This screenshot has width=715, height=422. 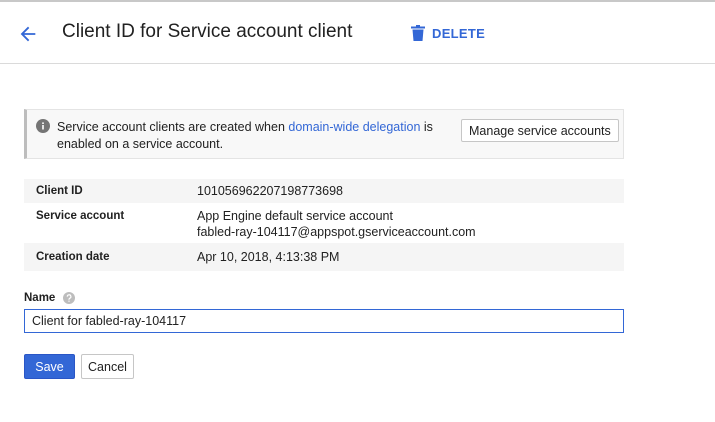 I want to click on client-id-value: 101056962207198773698, so click(x=270, y=191).